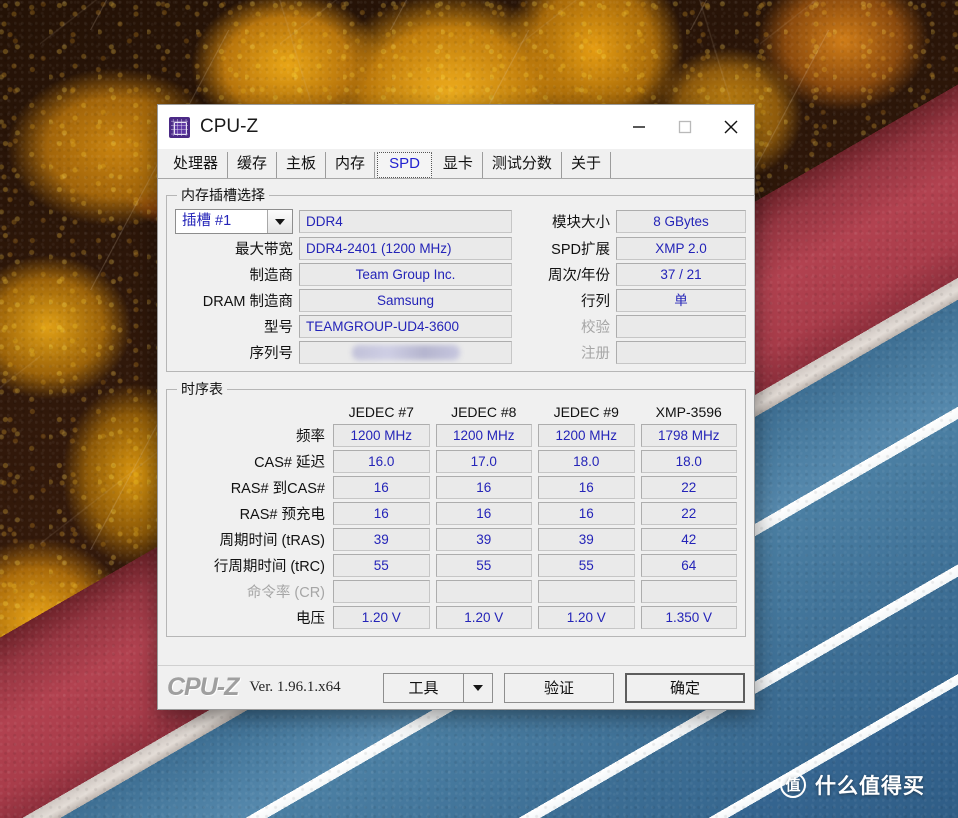 This screenshot has height=818, width=958. I want to click on timings-cell: 16.0, so click(381, 461).